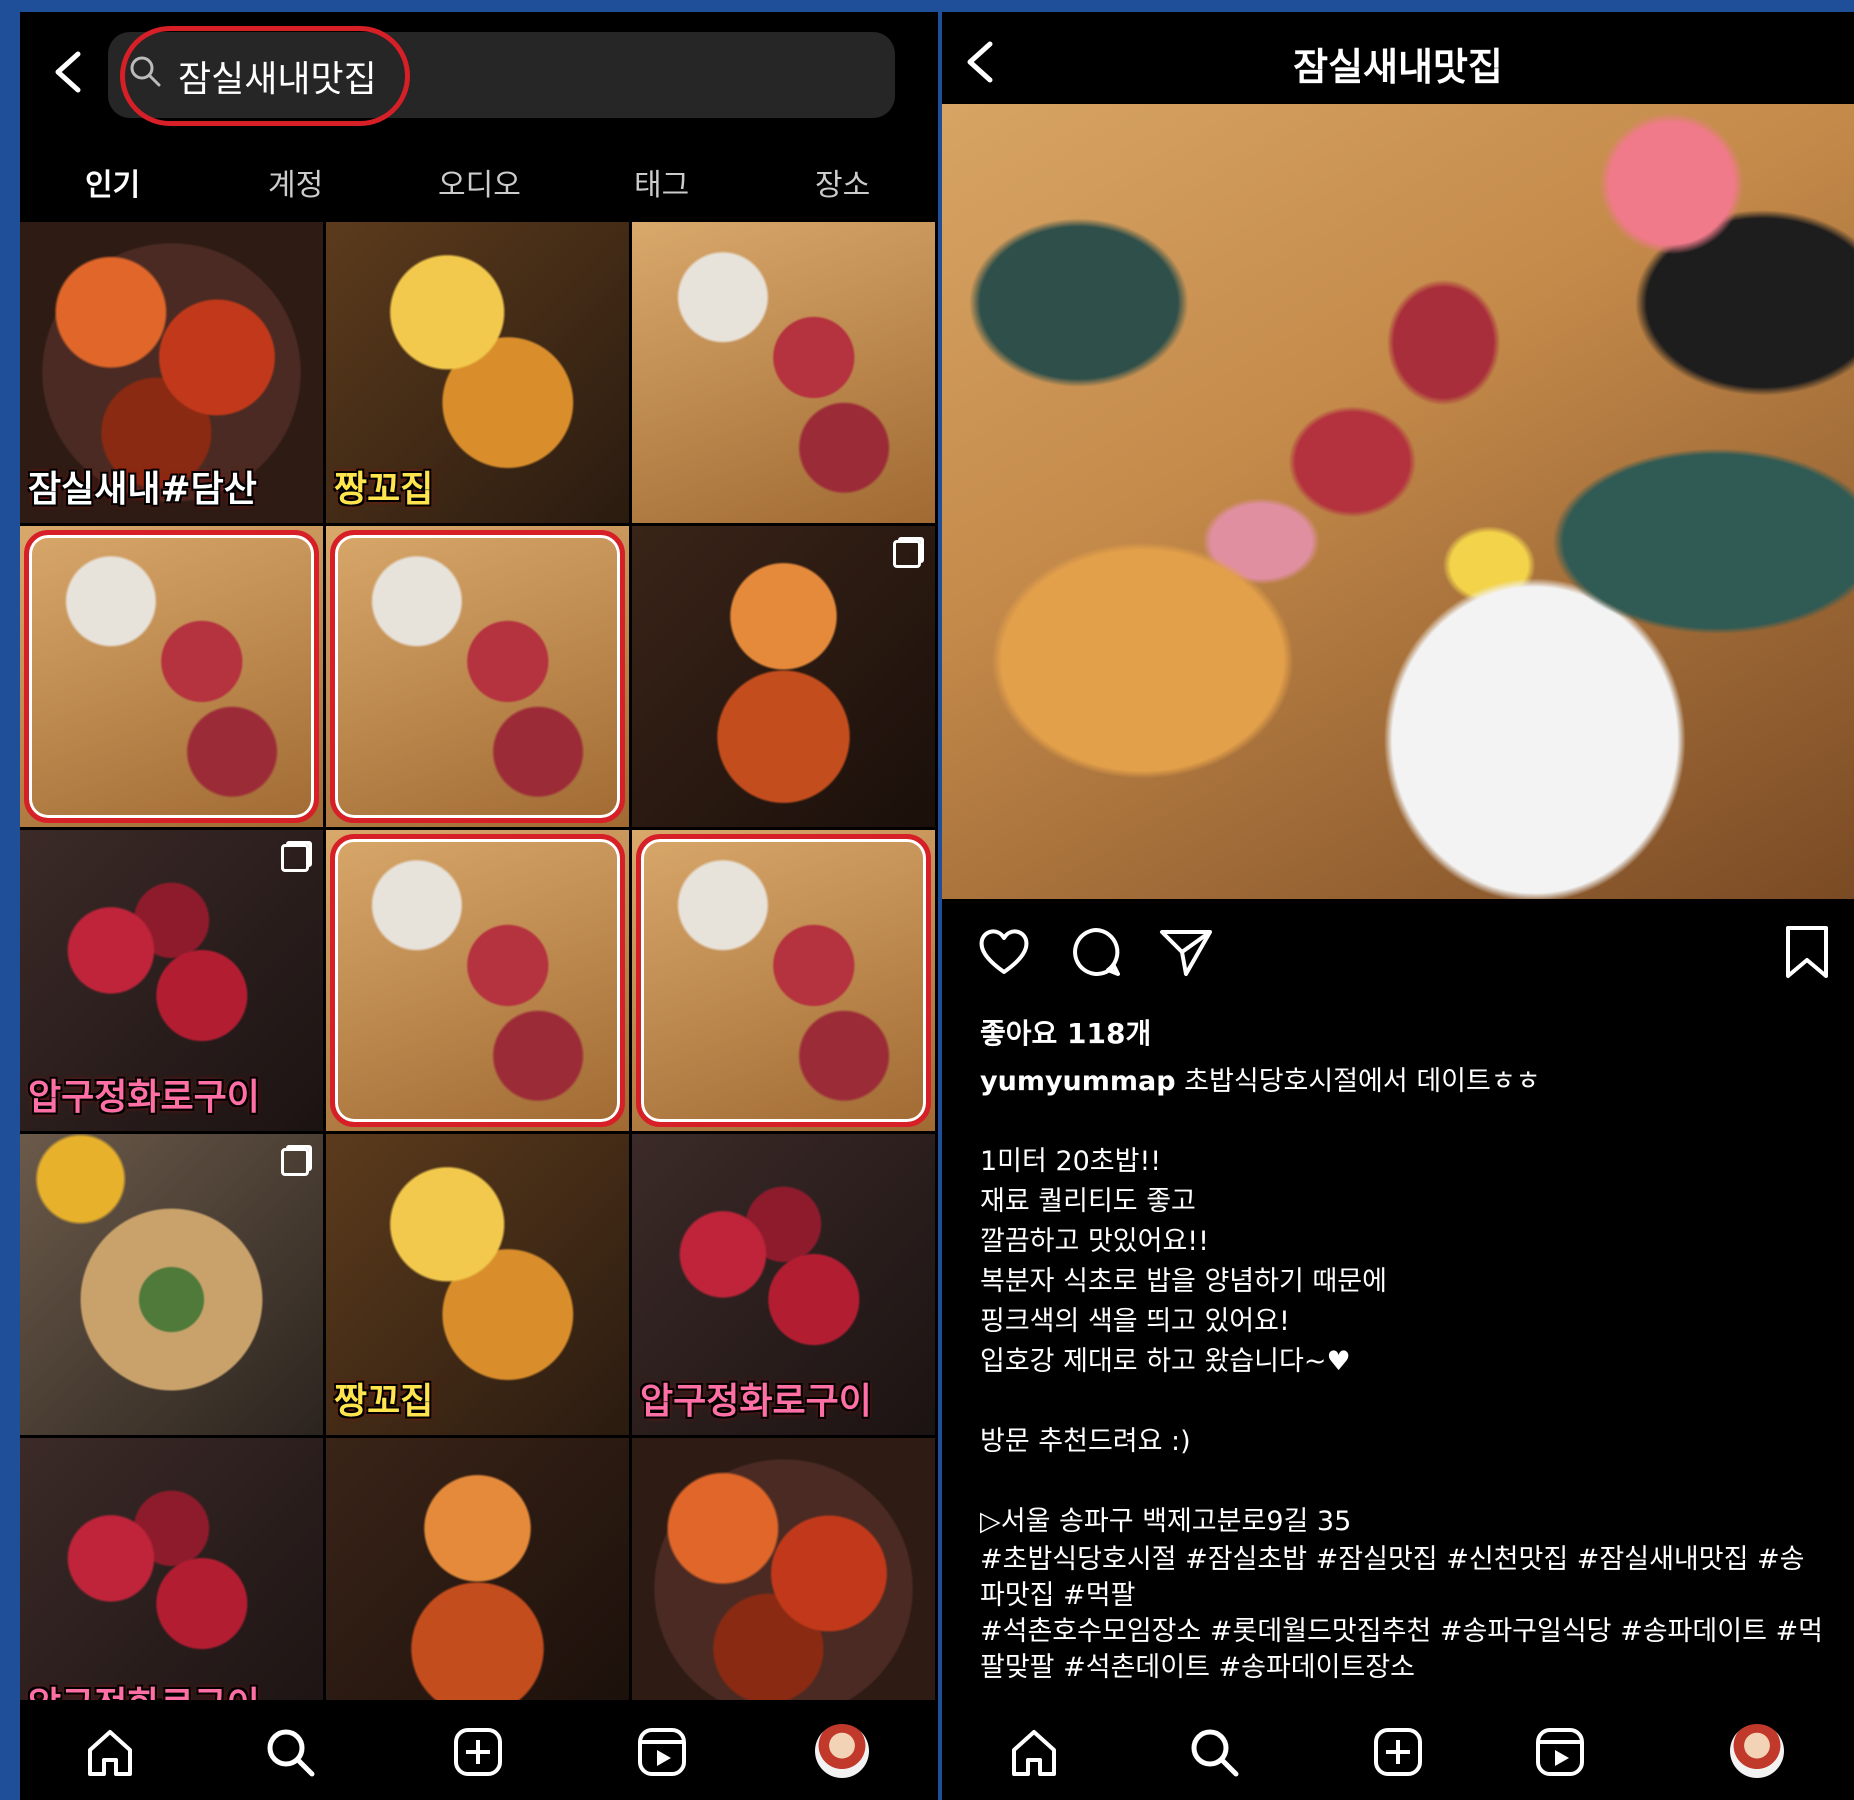  What do you see at coordinates (1065, 1032) in the screenshot?
I see `like-count: 좋아요 118개` at bounding box center [1065, 1032].